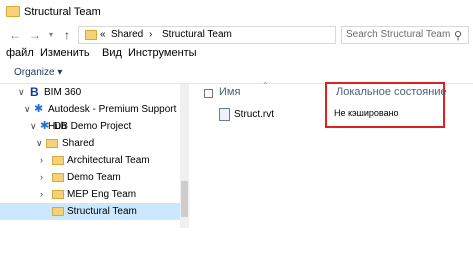  I want to click on breadcrumb-overflow: «, so click(103, 34).